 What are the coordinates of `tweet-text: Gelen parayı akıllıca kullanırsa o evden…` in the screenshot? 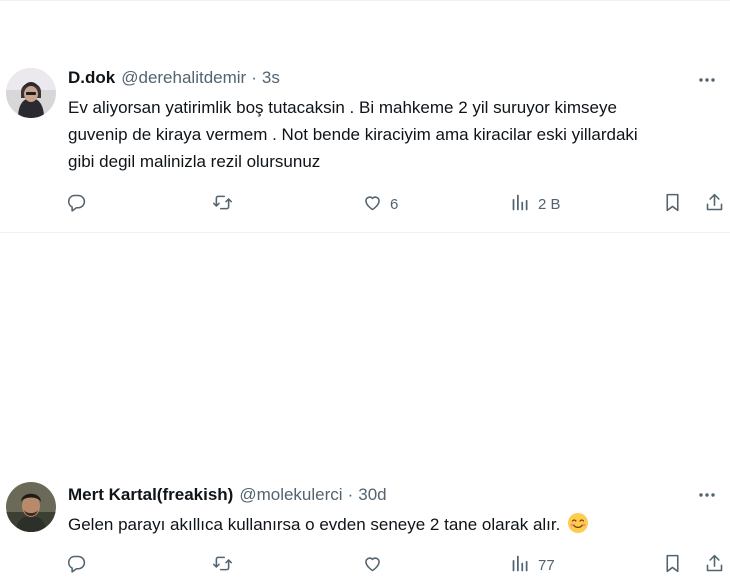 It's located at (394, 524).